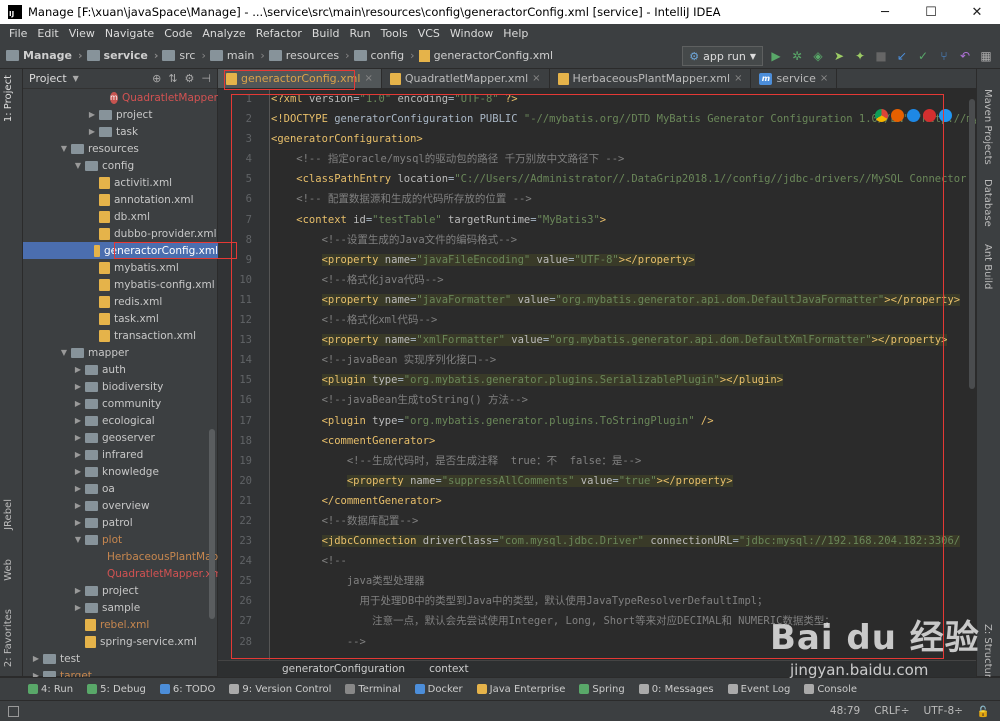 The width and height of the screenshot is (1000, 721). What do you see at coordinates (977, 12) in the screenshot?
I see `close-window-button: ✕` at bounding box center [977, 12].